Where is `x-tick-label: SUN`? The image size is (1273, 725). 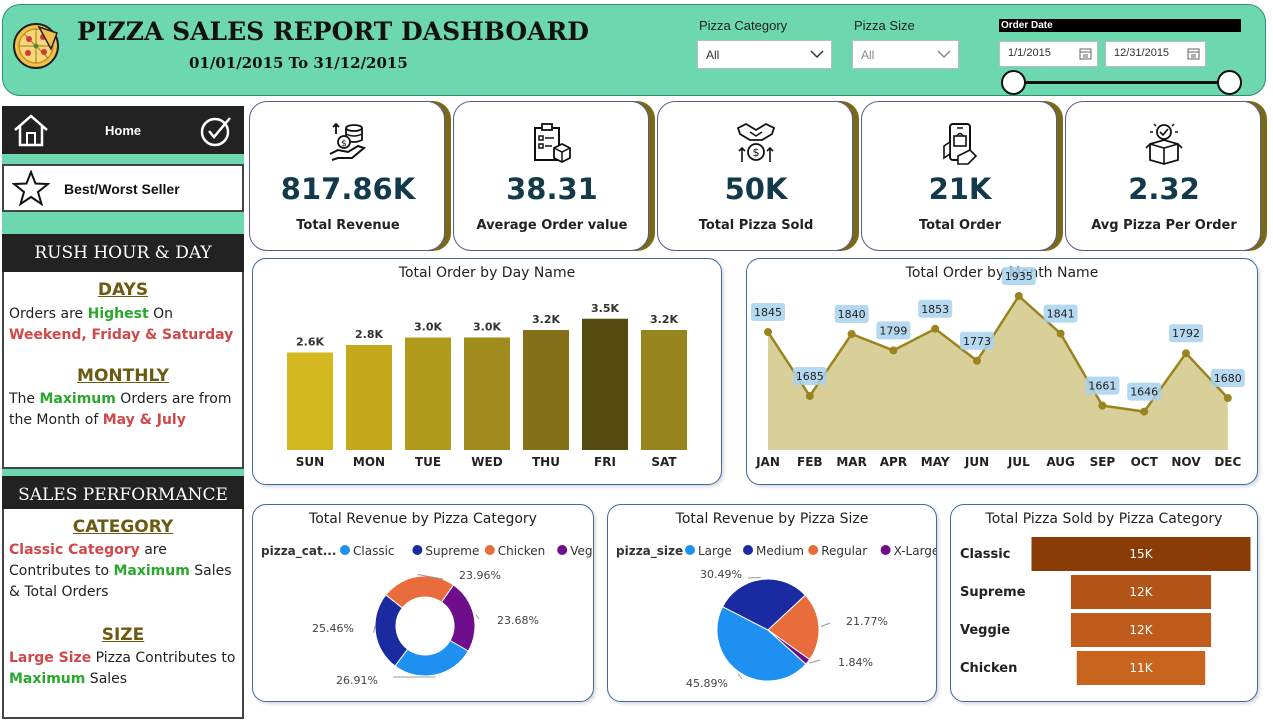 x-tick-label: SUN is located at coordinates (310, 462).